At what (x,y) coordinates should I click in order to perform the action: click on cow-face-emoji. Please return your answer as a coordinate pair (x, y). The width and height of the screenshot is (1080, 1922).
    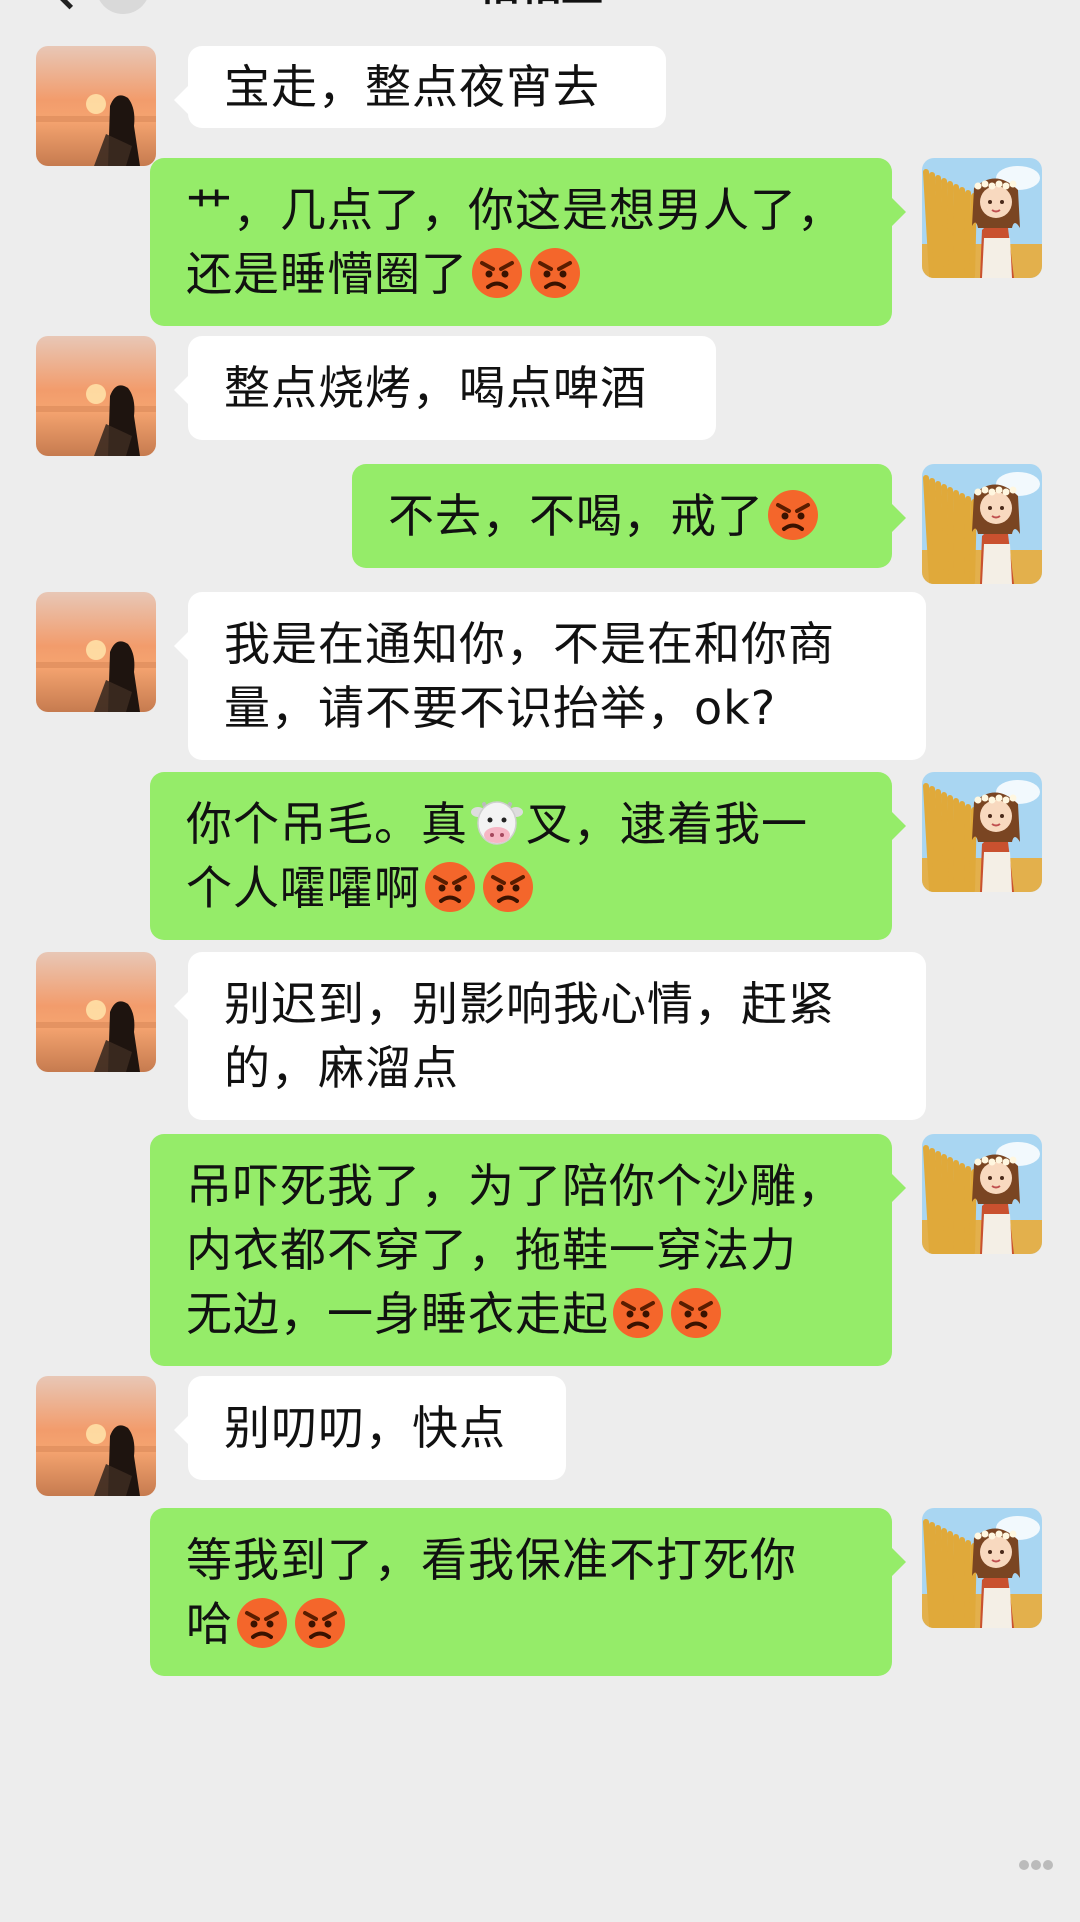
    Looking at the image, I should click on (497, 823).